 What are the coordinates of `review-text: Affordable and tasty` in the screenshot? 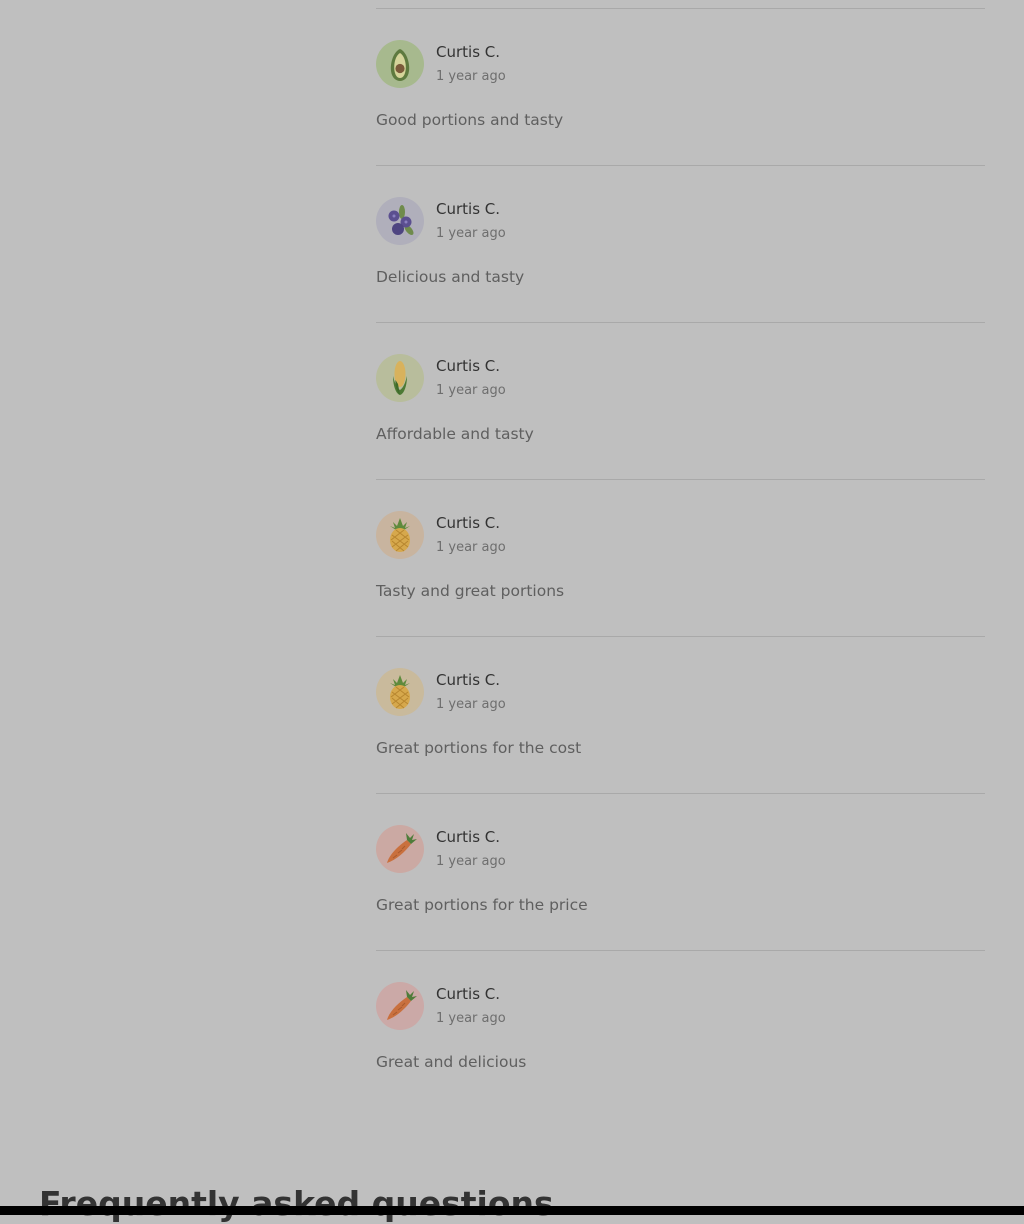 It's located at (455, 434).